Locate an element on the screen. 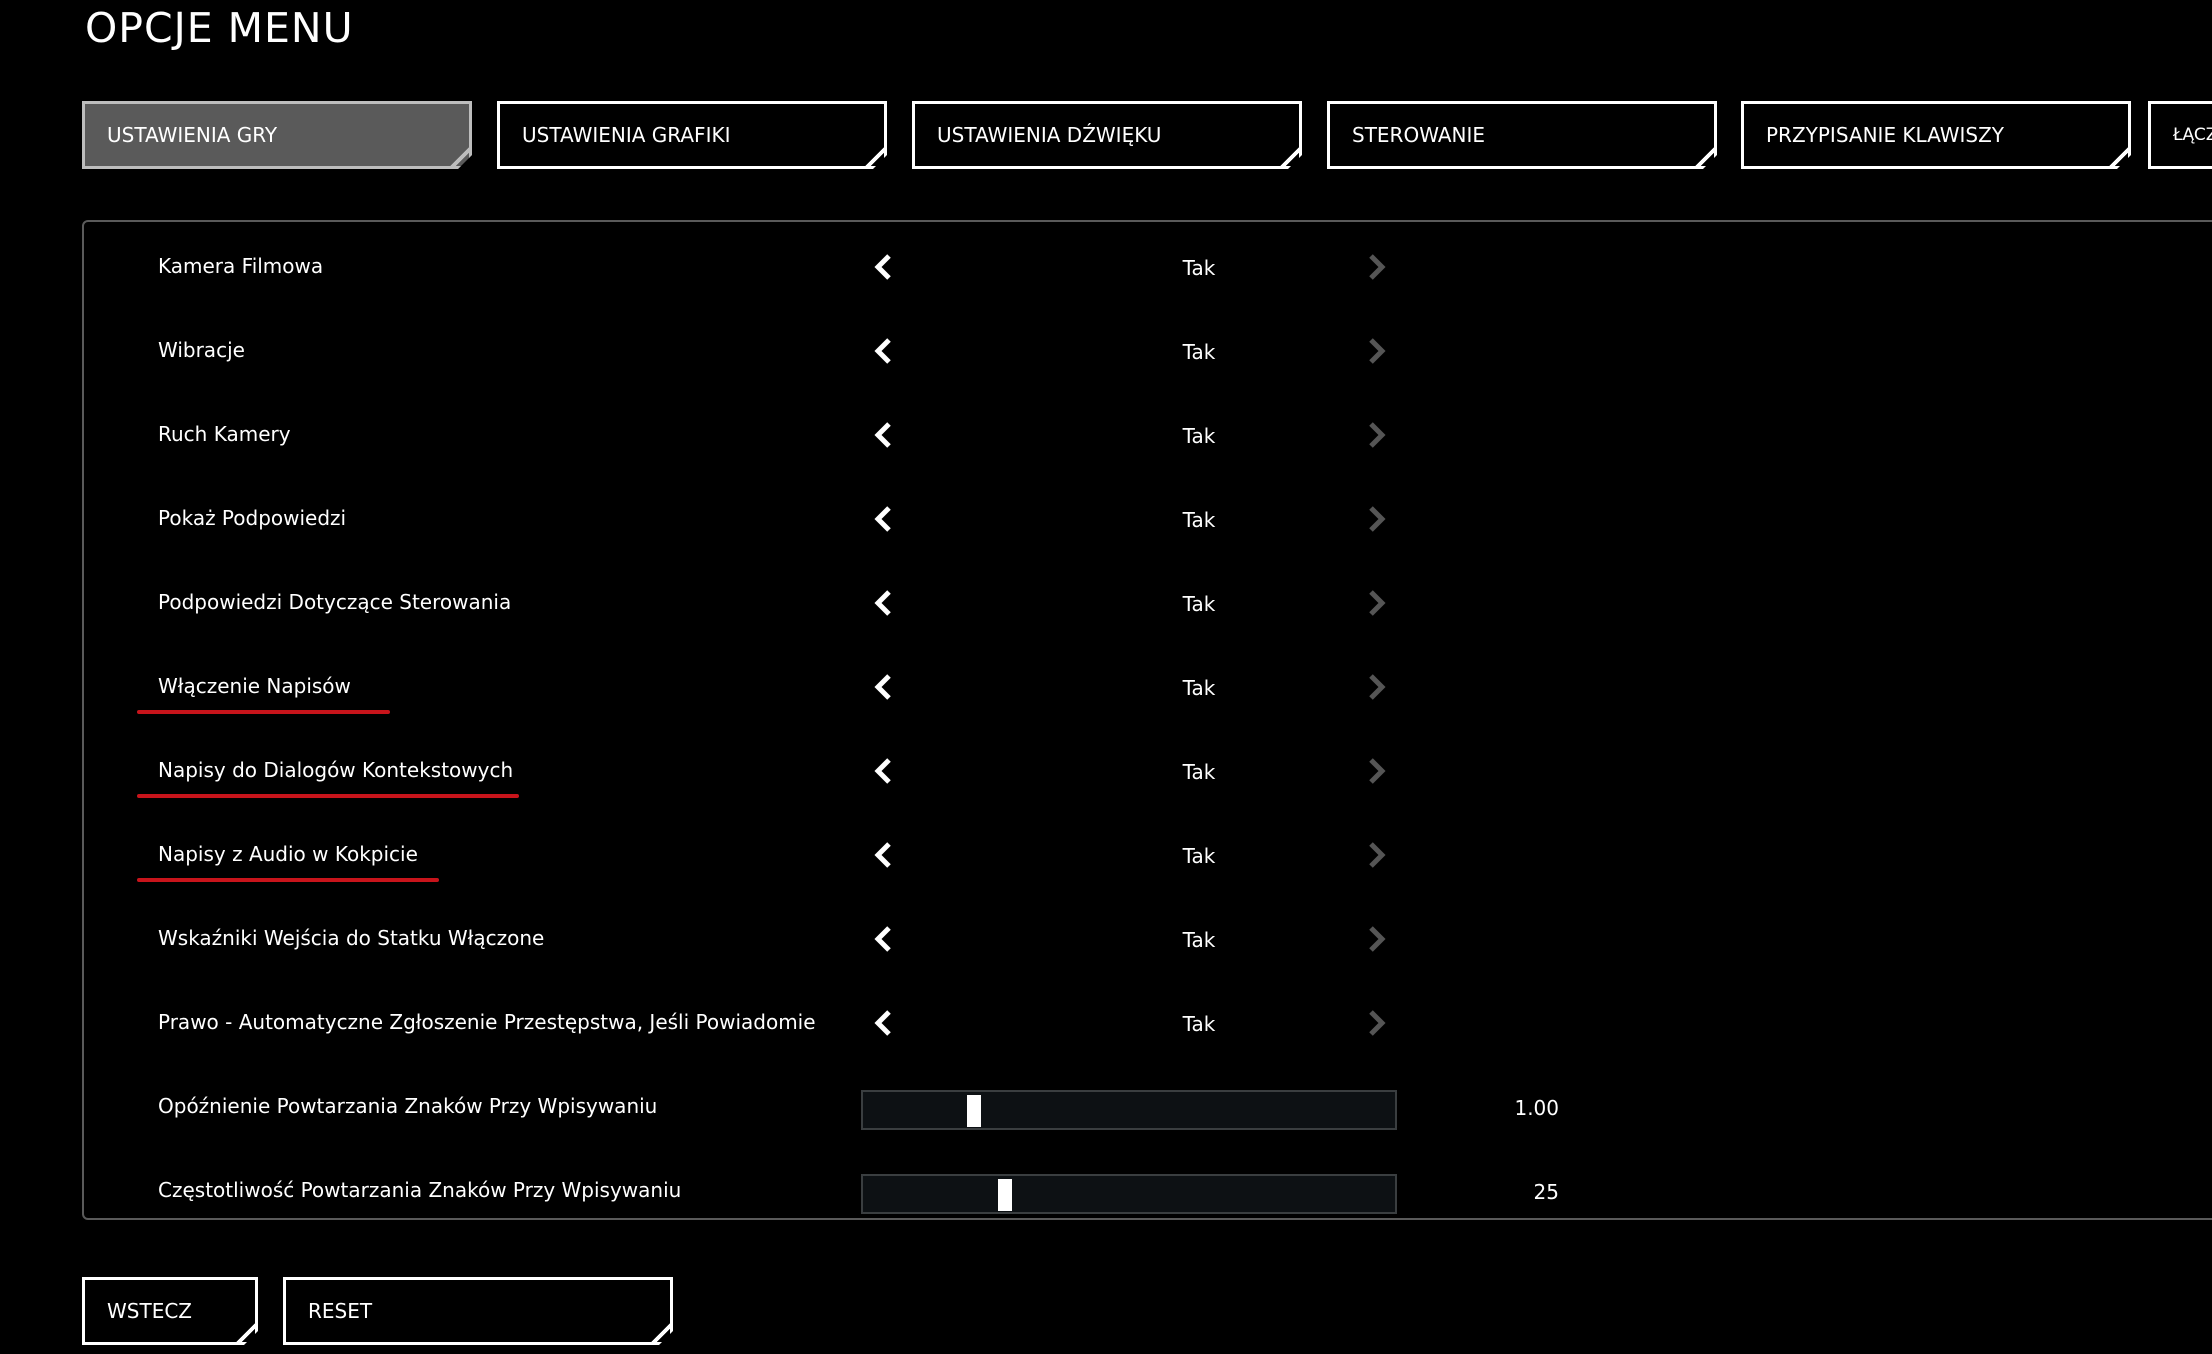 The image size is (2212, 1354). setting-row: Napisy do Dialogów Kontekstowych Tak is located at coordinates (884, 770).